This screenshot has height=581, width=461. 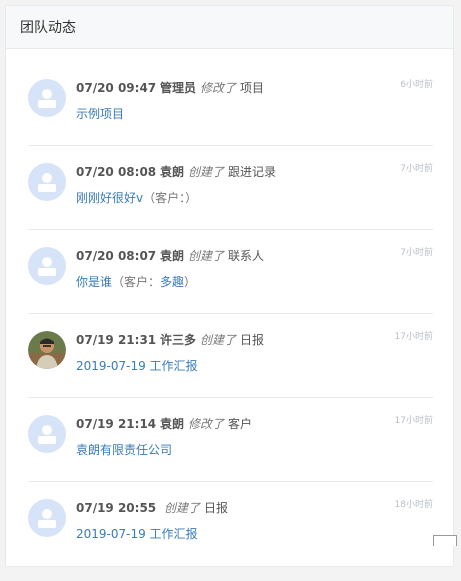 I want to click on activity-summary: 07/20 09:47 管理员 修改了 项目, so click(x=170, y=87).